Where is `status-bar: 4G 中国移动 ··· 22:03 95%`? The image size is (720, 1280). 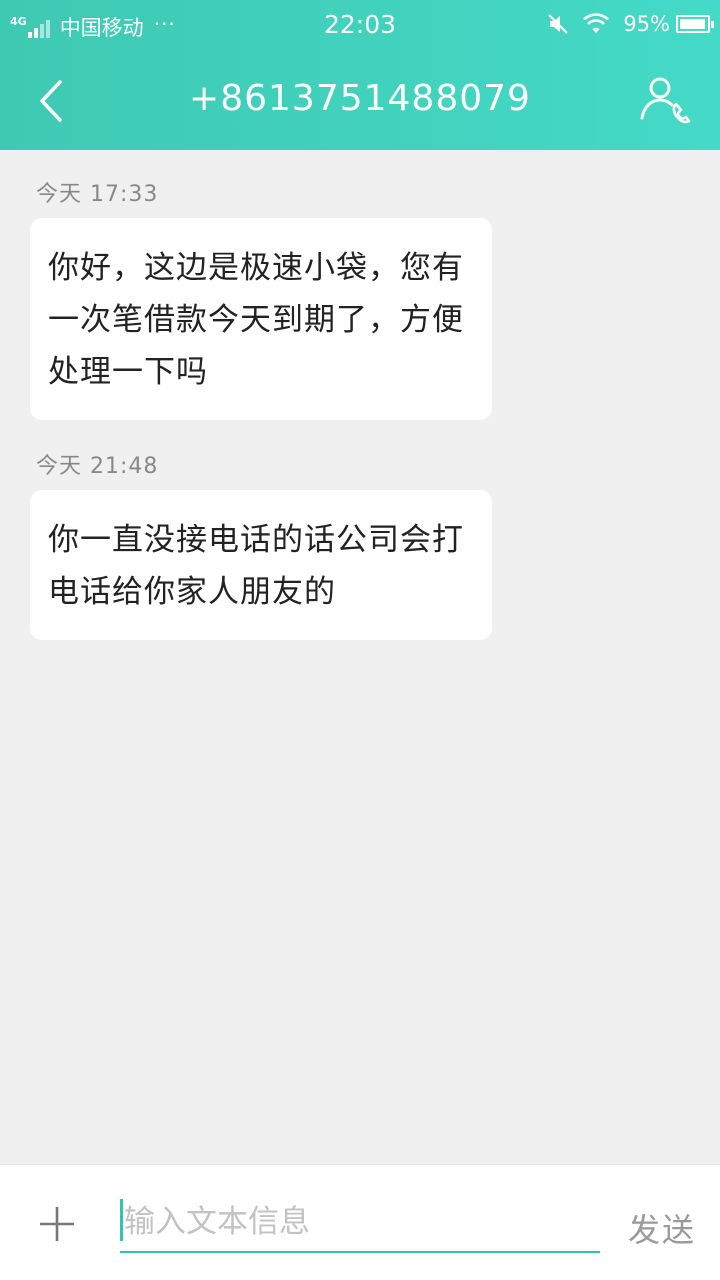 status-bar: 4G 中国移动 ··· 22:03 95% is located at coordinates (360, 25).